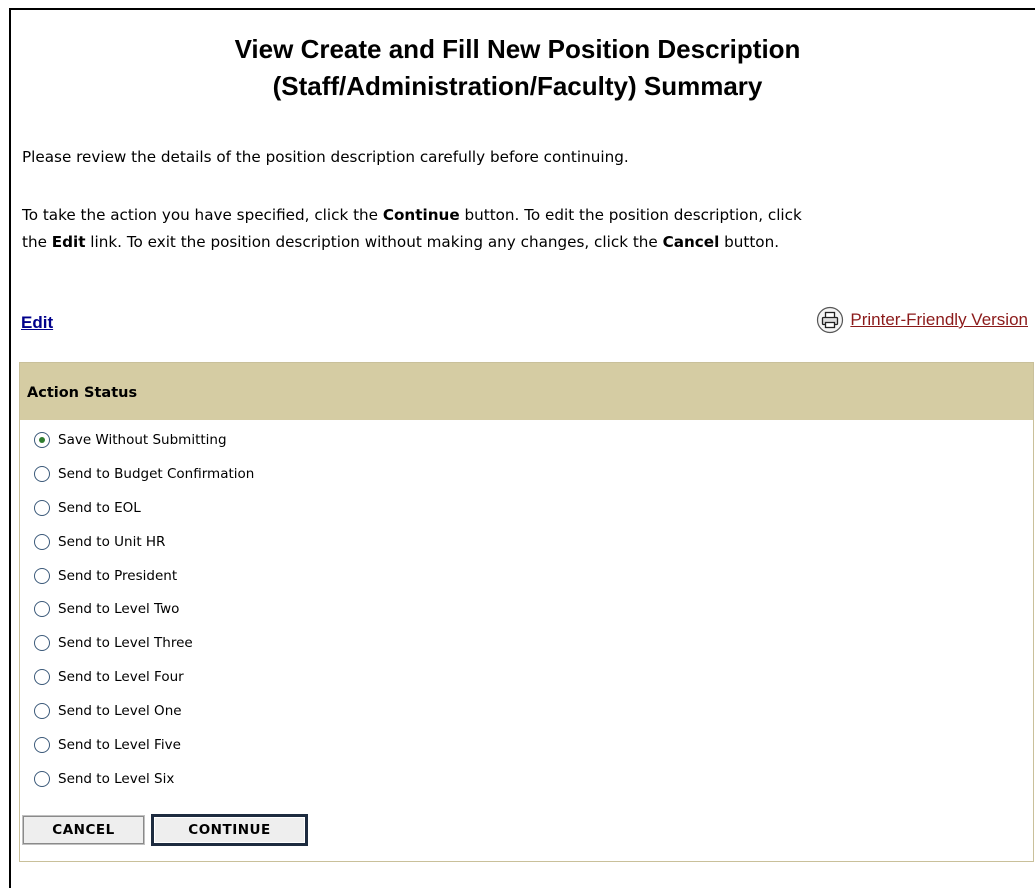  What do you see at coordinates (112, 542) in the screenshot?
I see `radio-label: Send to Unit HR` at bounding box center [112, 542].